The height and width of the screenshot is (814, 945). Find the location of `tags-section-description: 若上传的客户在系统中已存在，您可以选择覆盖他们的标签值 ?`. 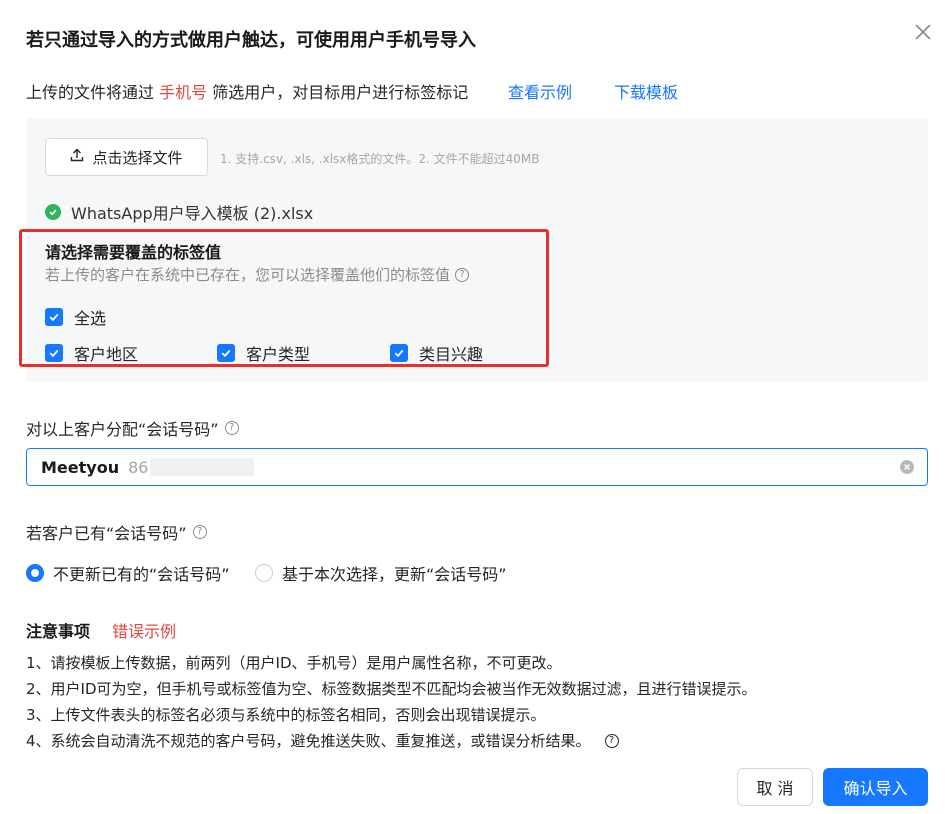

tags-section-description: 若上传的客户在系统中已存在，您可以选择覆盖他们的标签值 ? is located at coordinates (257, 274).